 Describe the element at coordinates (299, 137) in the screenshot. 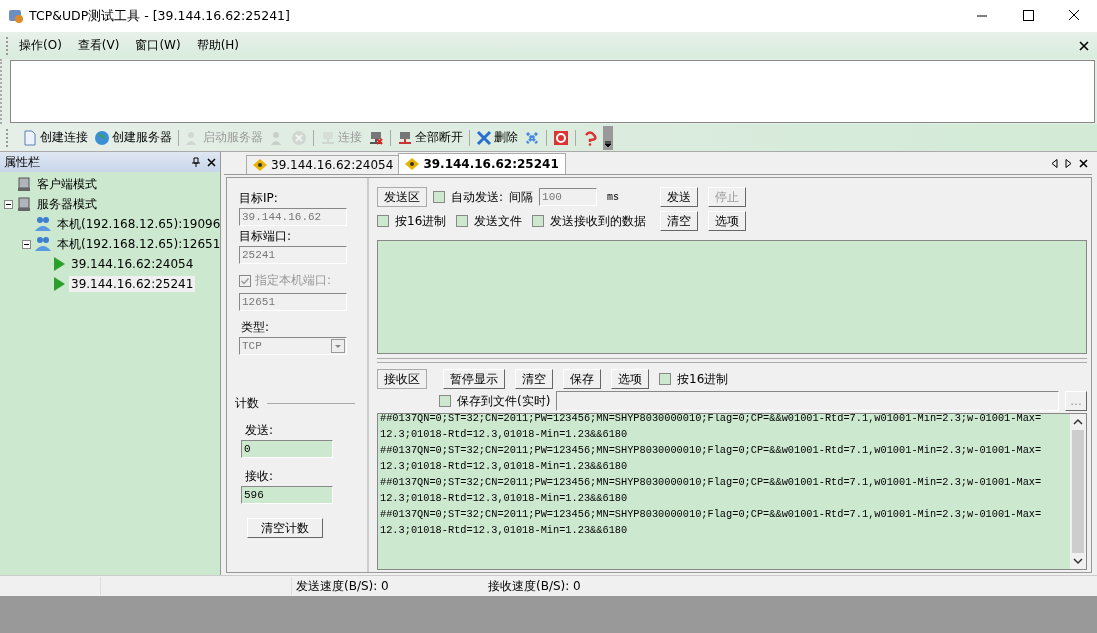

I see `cancel-icon` at that location.